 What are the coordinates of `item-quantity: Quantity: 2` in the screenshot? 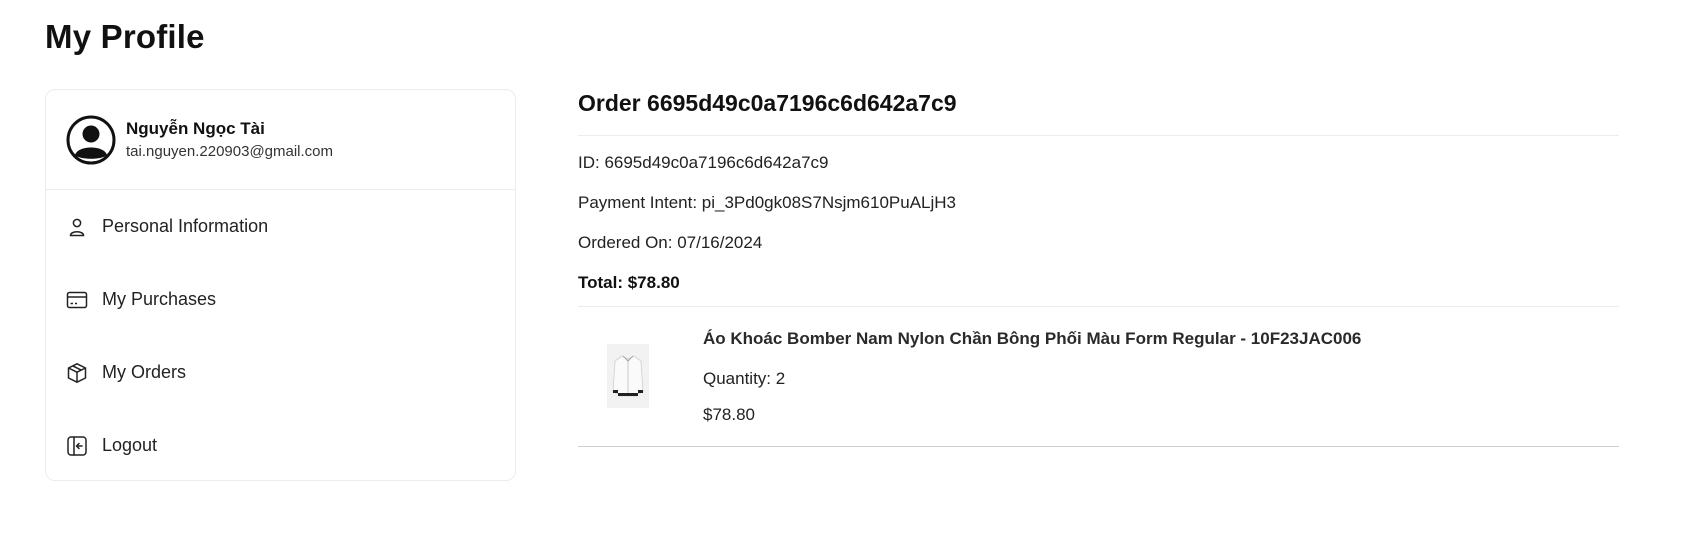 It's located at (744, 378).